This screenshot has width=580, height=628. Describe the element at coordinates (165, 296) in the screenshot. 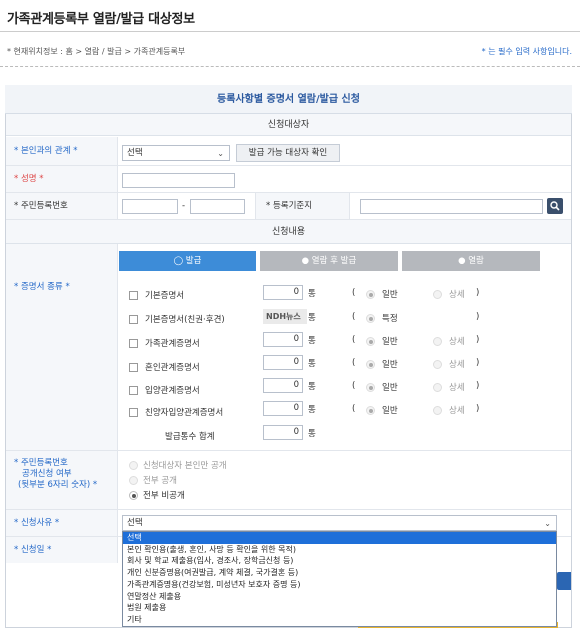

I see `cert-name: 기본증명서` at that location.